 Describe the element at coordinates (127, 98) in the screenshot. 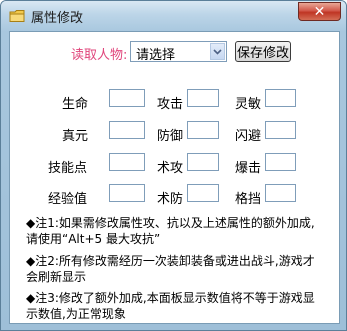

I see `stat-field-hp` at that location.